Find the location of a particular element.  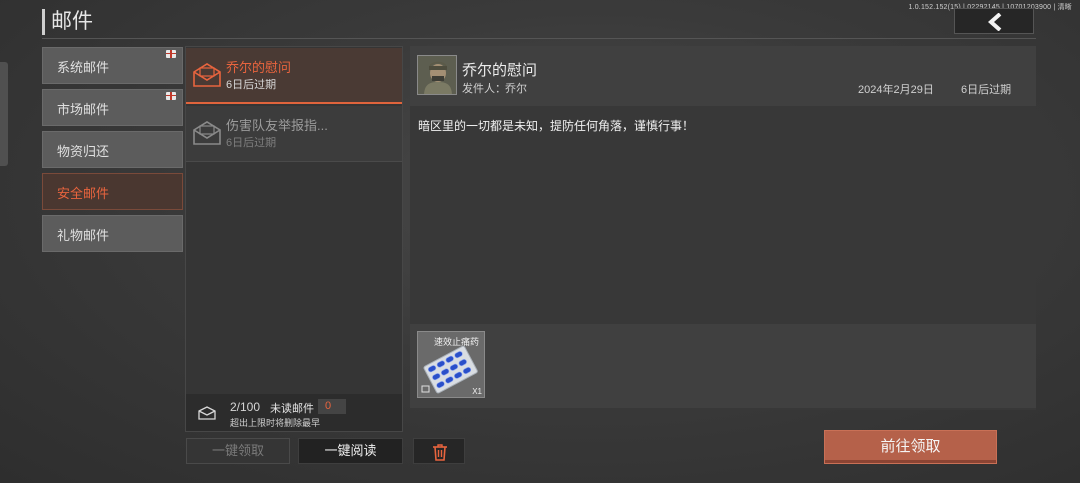

attachment-quantity: X1 is located at coordinates (477, 391).